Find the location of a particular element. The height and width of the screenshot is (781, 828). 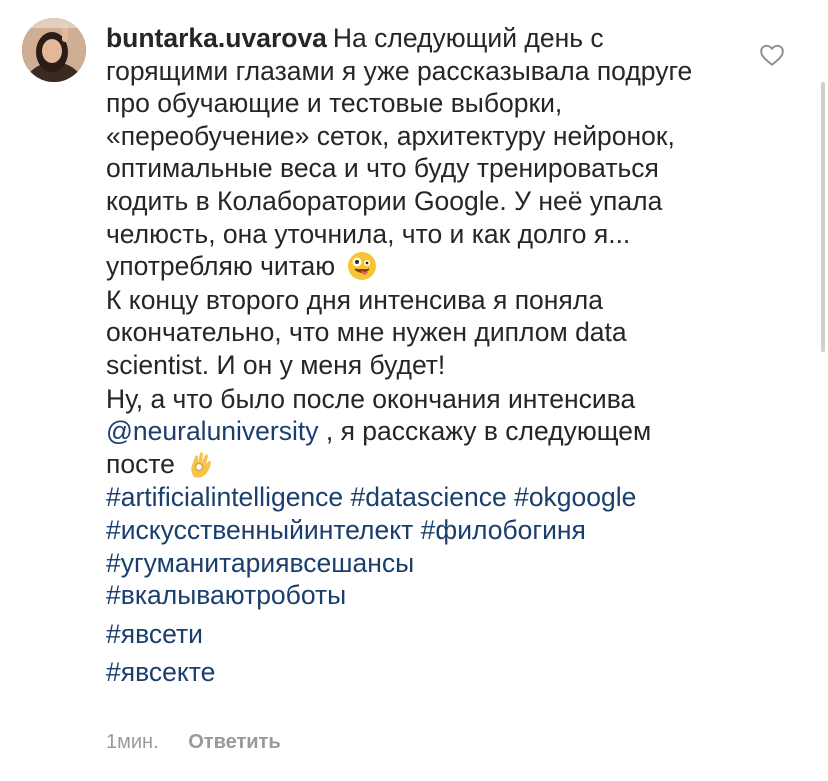

heart-outline-icon is located at coordinates (772, 55).